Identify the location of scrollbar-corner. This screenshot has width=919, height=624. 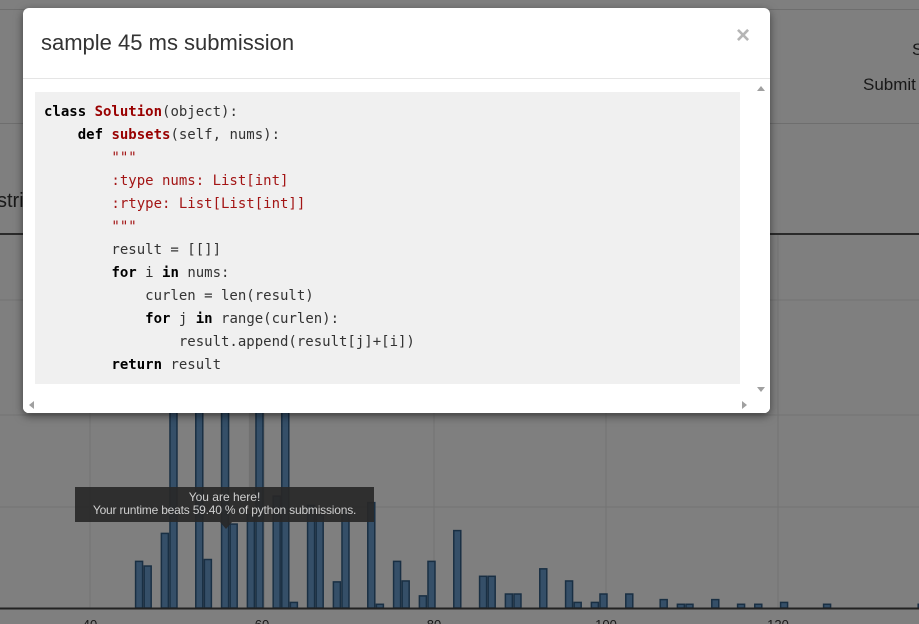
(761, 405).